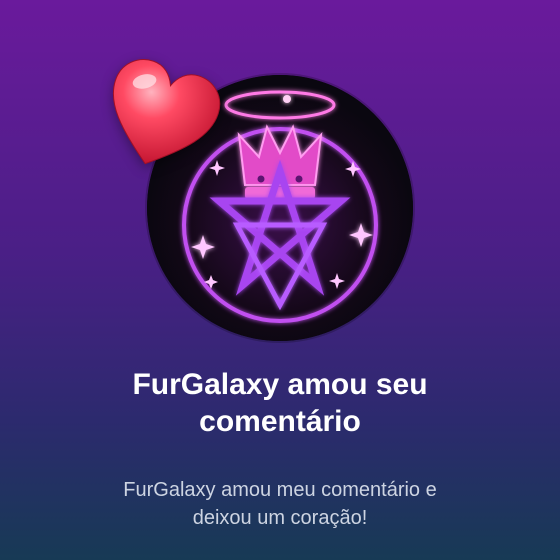  What do you see at coordinates (280, 403) in the screenshot?
I see `notification-title: FurGalaxy amou seu comentário` at bounding box center [280, 403].